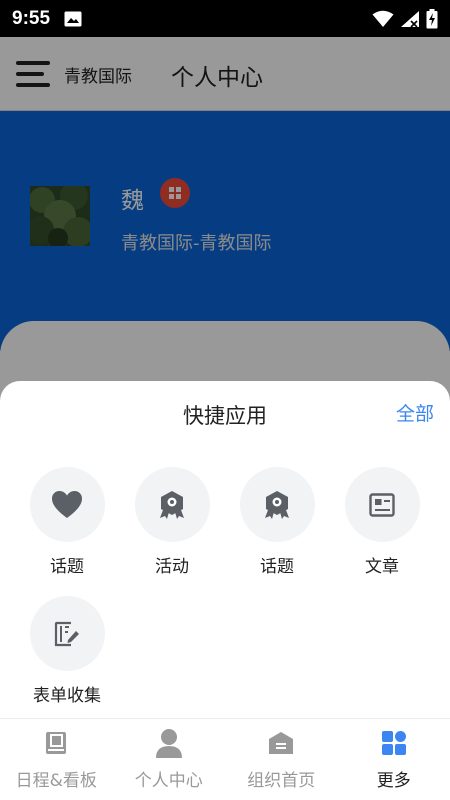 The image size is (450, 800). What do you see at coordinates (382, 567) in the screenshot?
I see `app-label: 文章` at bounding box center [382, 567].